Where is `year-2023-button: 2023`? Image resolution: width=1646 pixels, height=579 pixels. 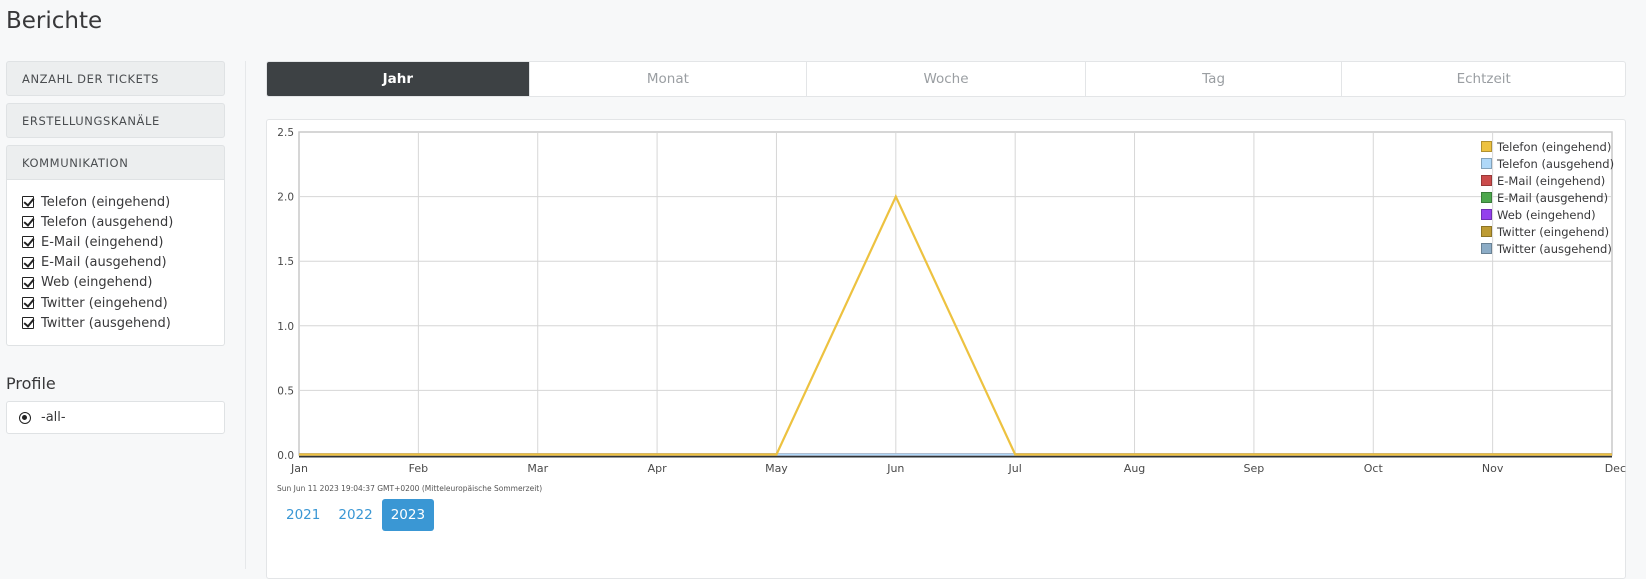 year-2023-button: 2023 is located at coordinates (408, 515).